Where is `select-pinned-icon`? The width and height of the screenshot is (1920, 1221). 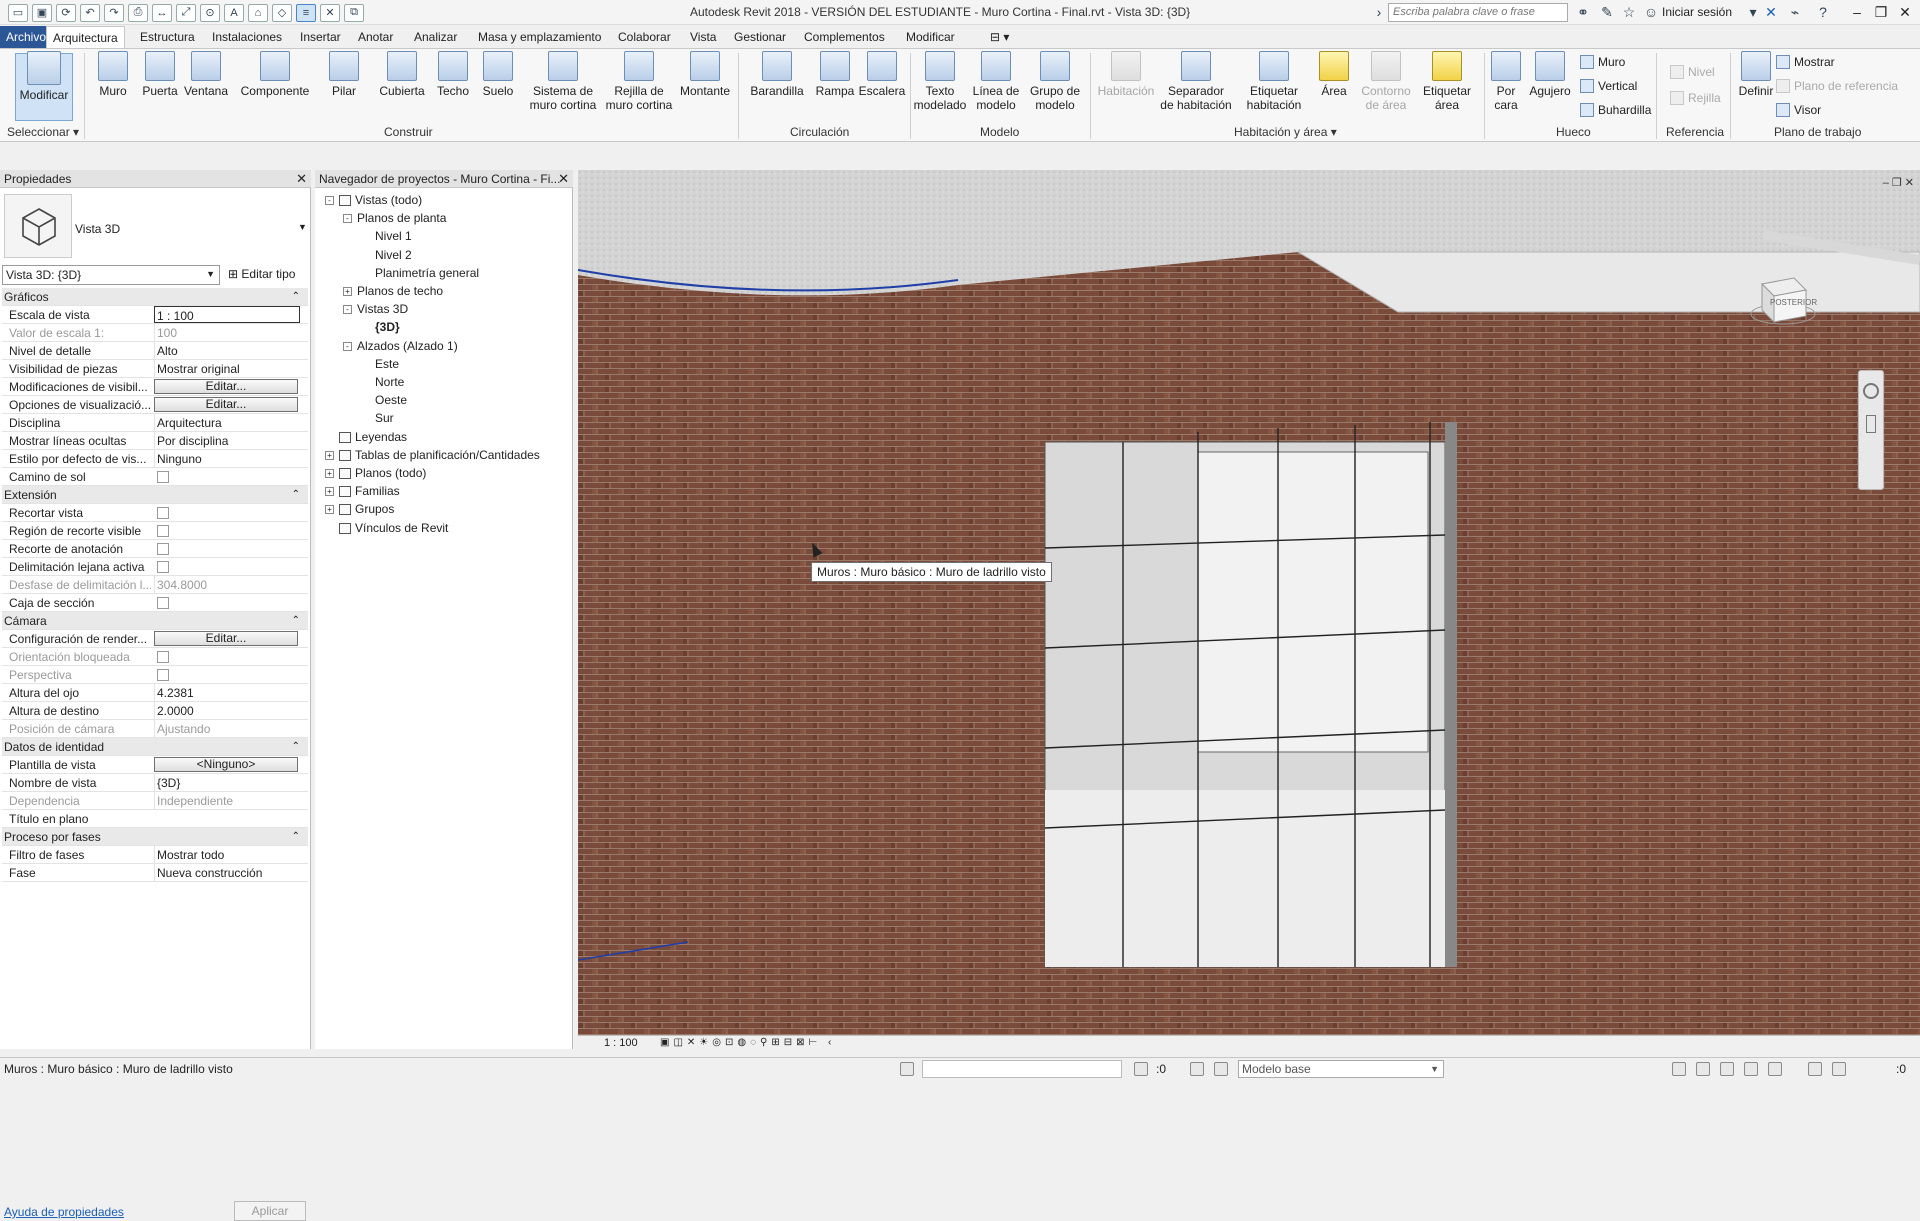
select-pinned-icon is located at coordinates (1727, 1069).